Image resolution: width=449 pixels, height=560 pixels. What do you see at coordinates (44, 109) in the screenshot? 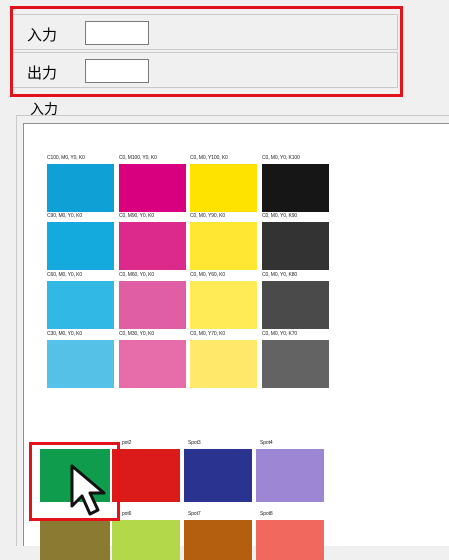
I see `group-label: 入力` at bounding box center [44, 109].